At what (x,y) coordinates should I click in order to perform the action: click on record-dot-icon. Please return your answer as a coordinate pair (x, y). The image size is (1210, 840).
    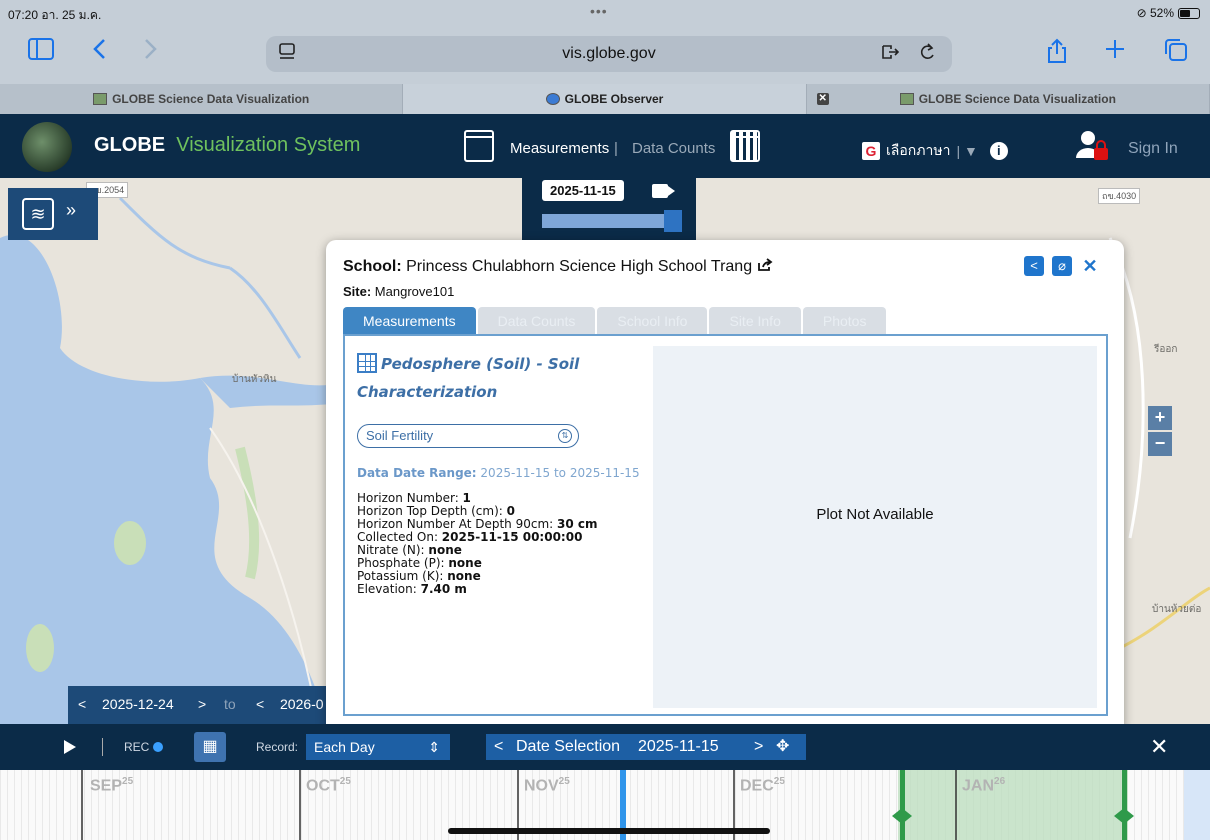
    Looking at the image, I should click on (158, 747).